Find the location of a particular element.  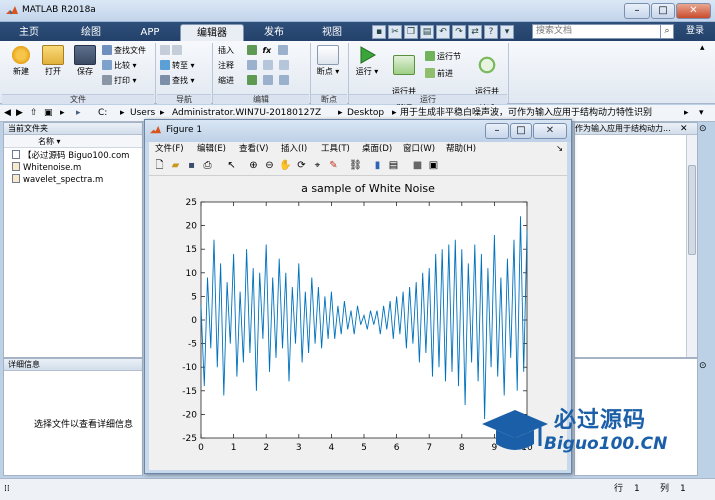

qa-paste-icon: ▤ is located at coordinates (427, 32).